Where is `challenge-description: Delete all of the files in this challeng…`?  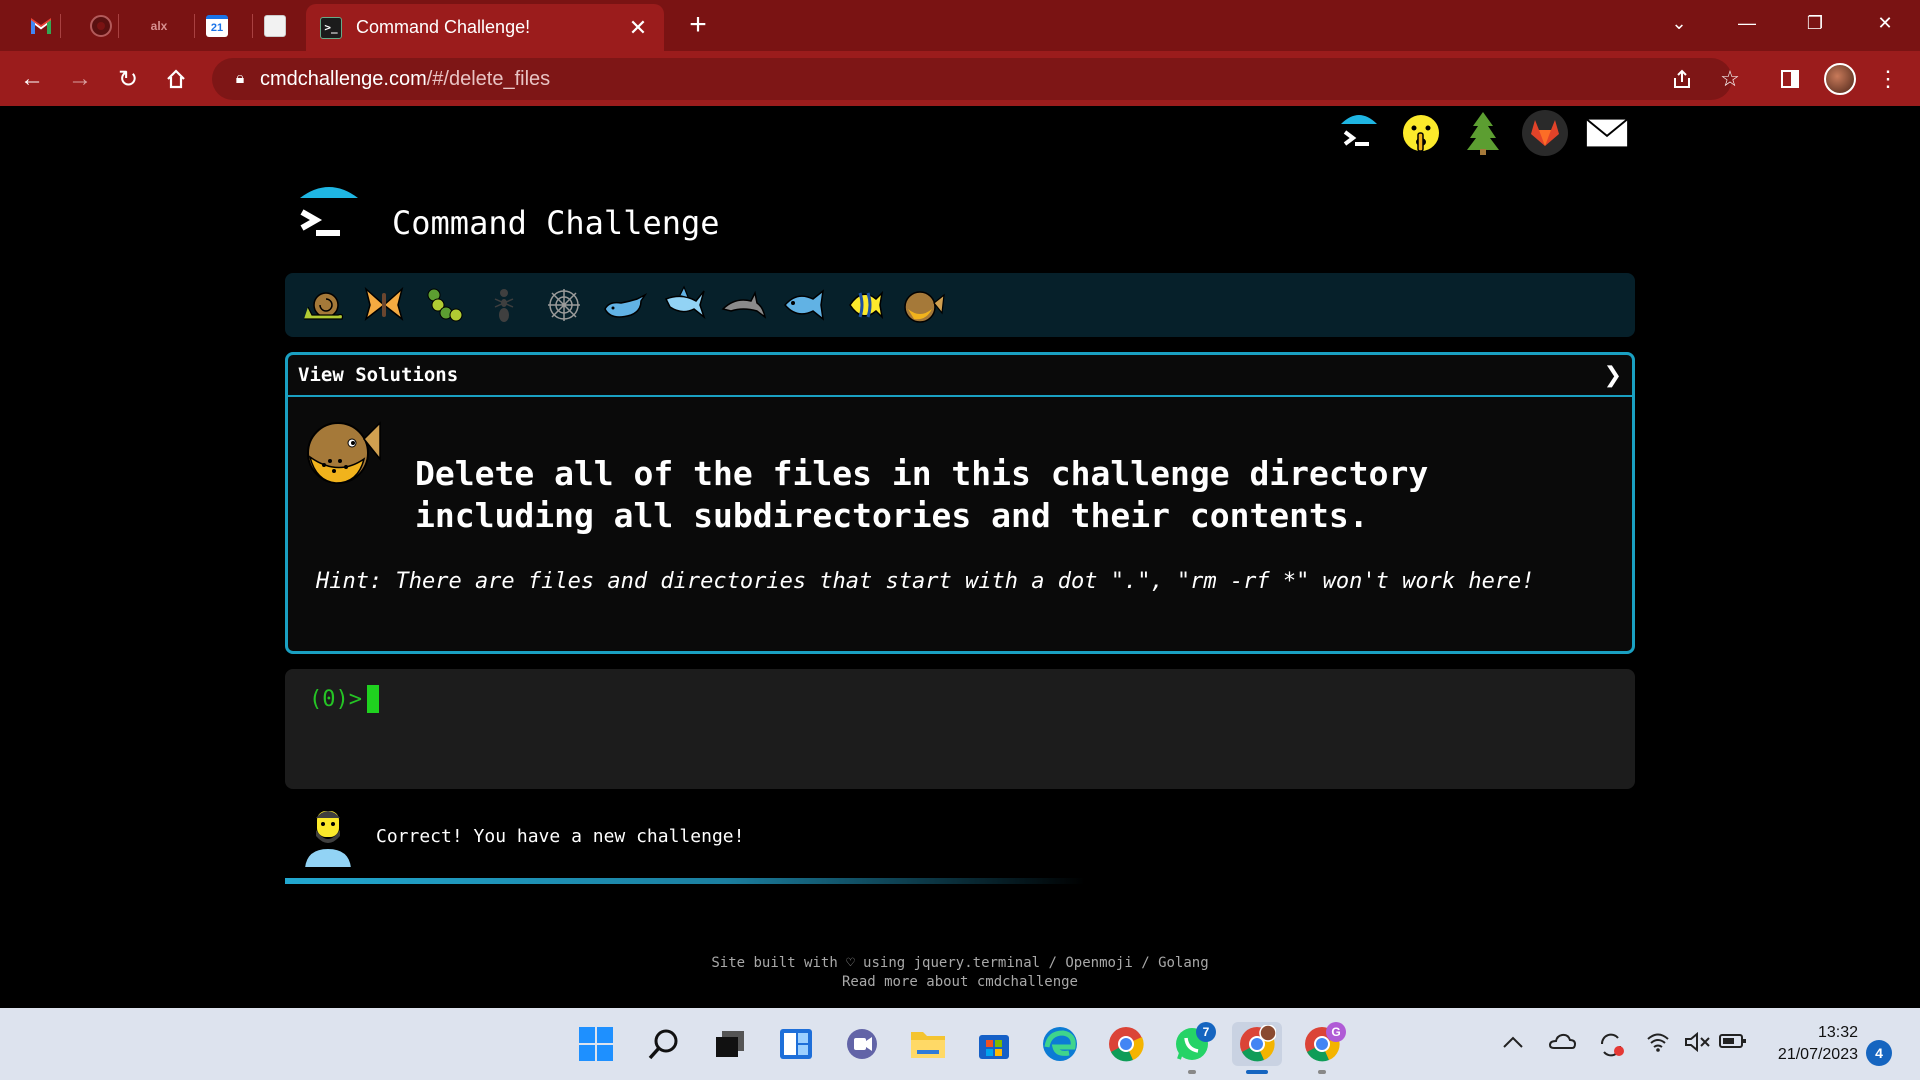 challenge-description: Delete all of the files in this challeng… is located at coordinates (922, 494).